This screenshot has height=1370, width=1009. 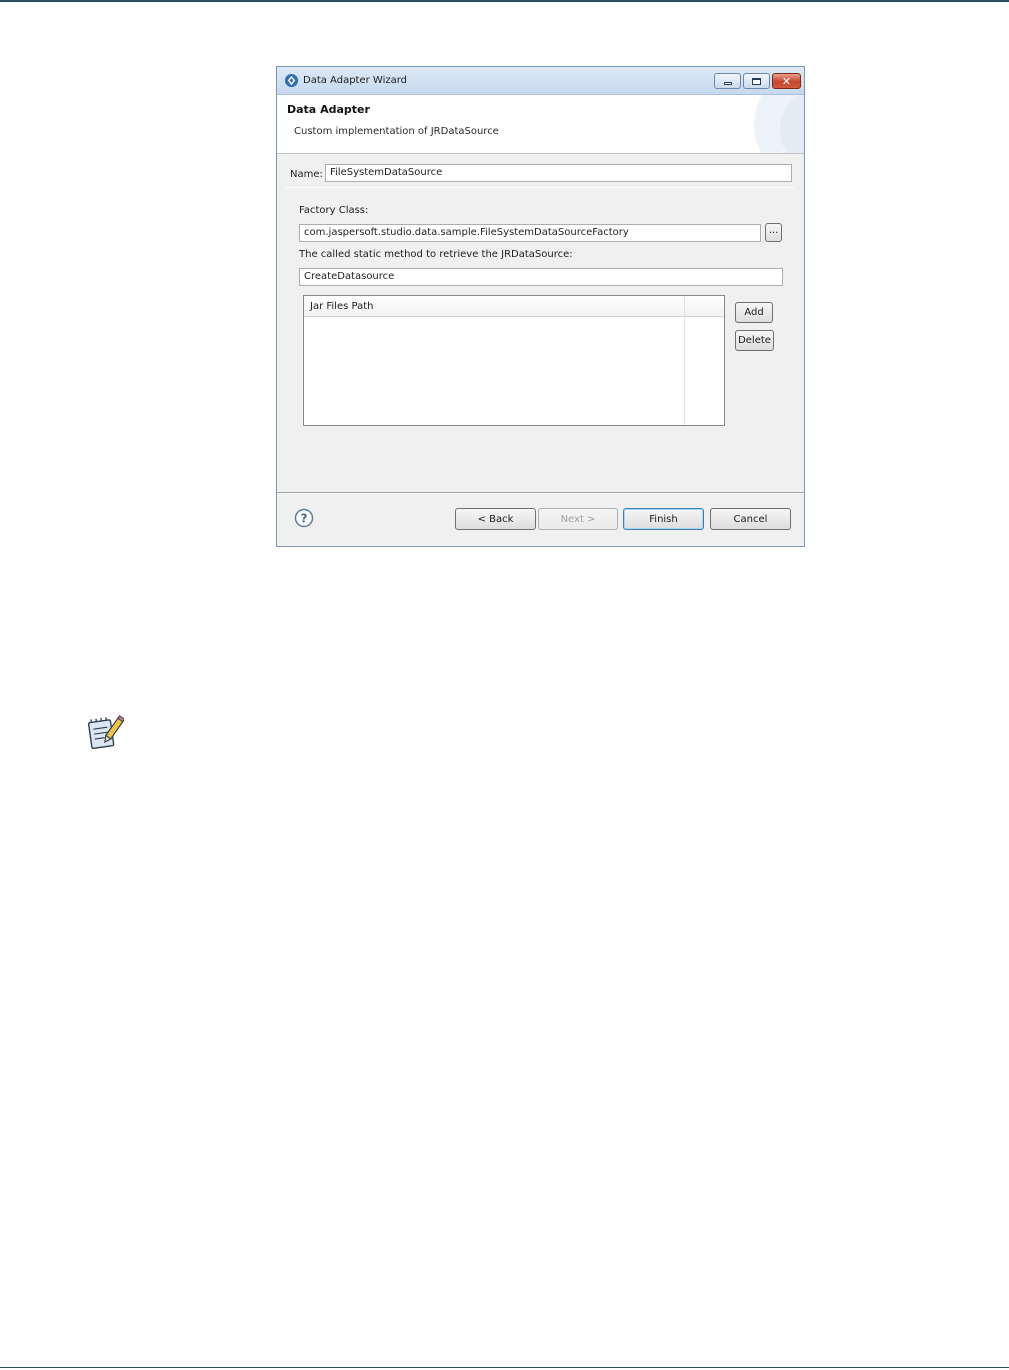 What do you see at coordinates (504, 1) in the screenshot?
I see `page-top-rule` at bounding box center [504, 1].